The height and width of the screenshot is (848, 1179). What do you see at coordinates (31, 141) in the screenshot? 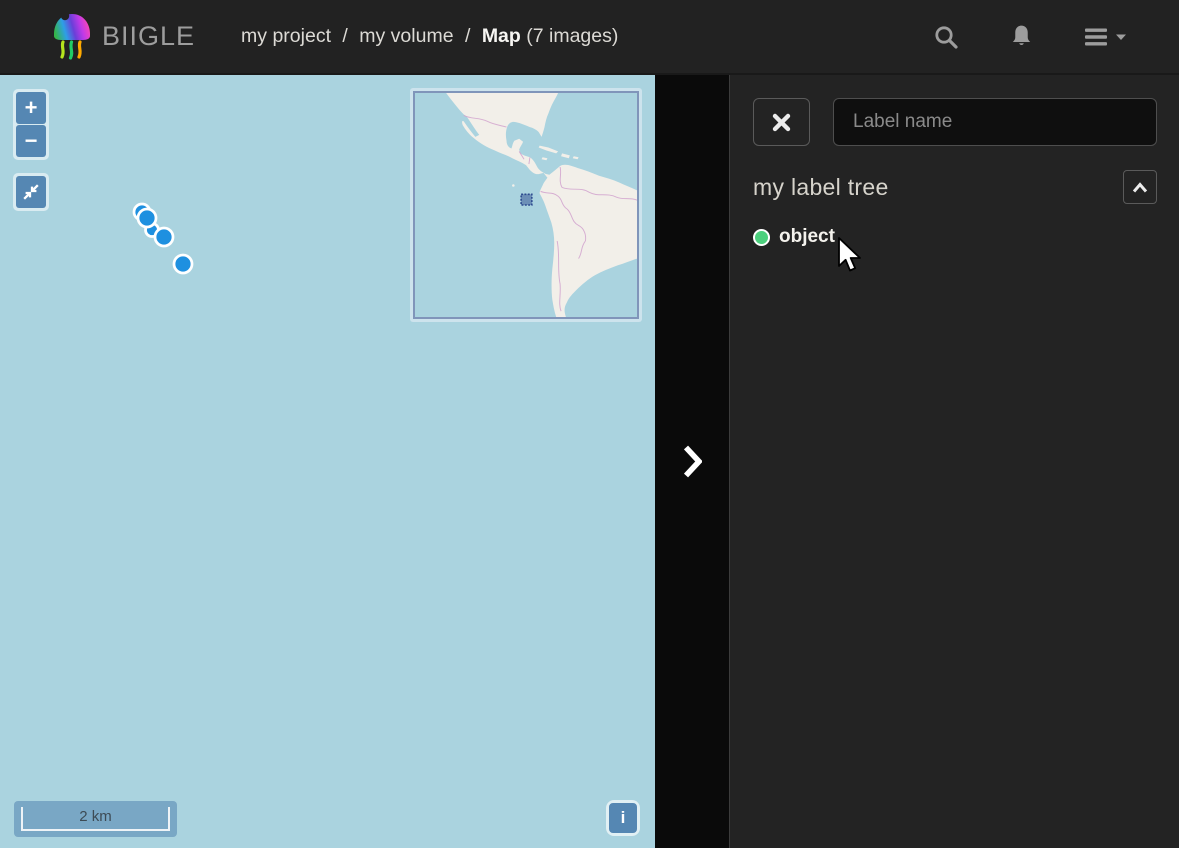
I see `zoom-out-button: −` at bounding box center [31, 141].